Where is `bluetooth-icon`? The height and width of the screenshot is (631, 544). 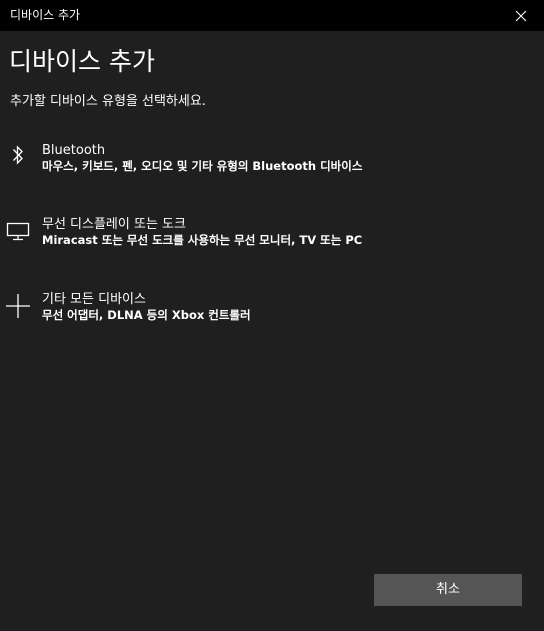 bluetooth-icon is located at coordinates (18, 155).